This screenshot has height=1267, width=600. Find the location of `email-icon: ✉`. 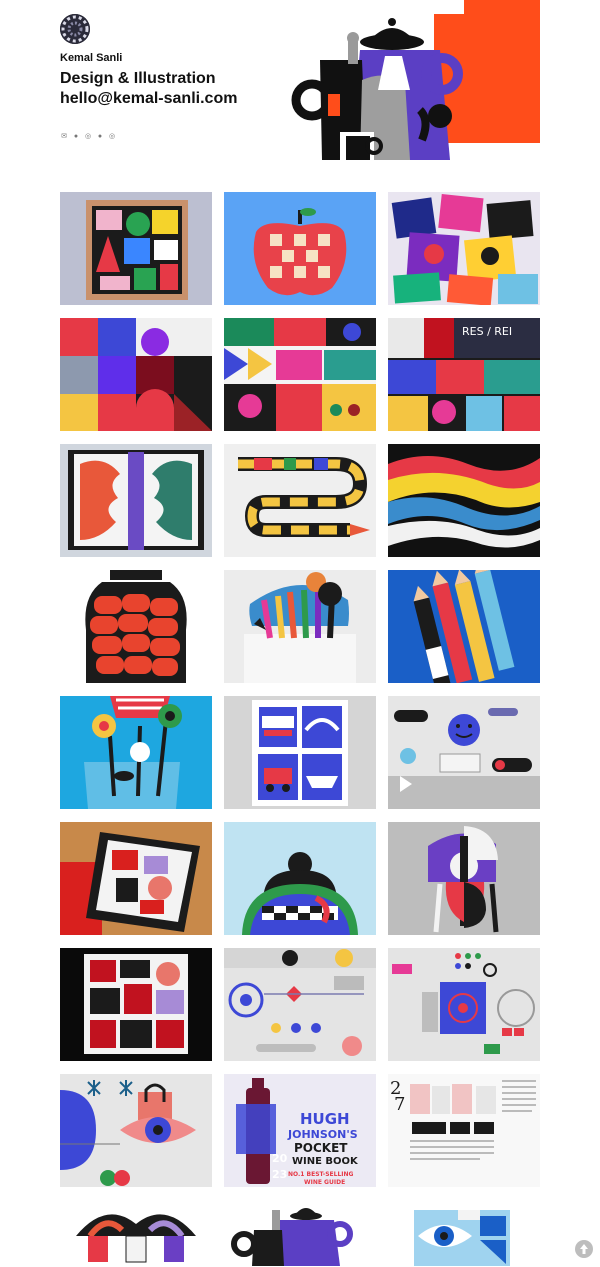

email-icon: ✉ is located at coordinates (64, 137).